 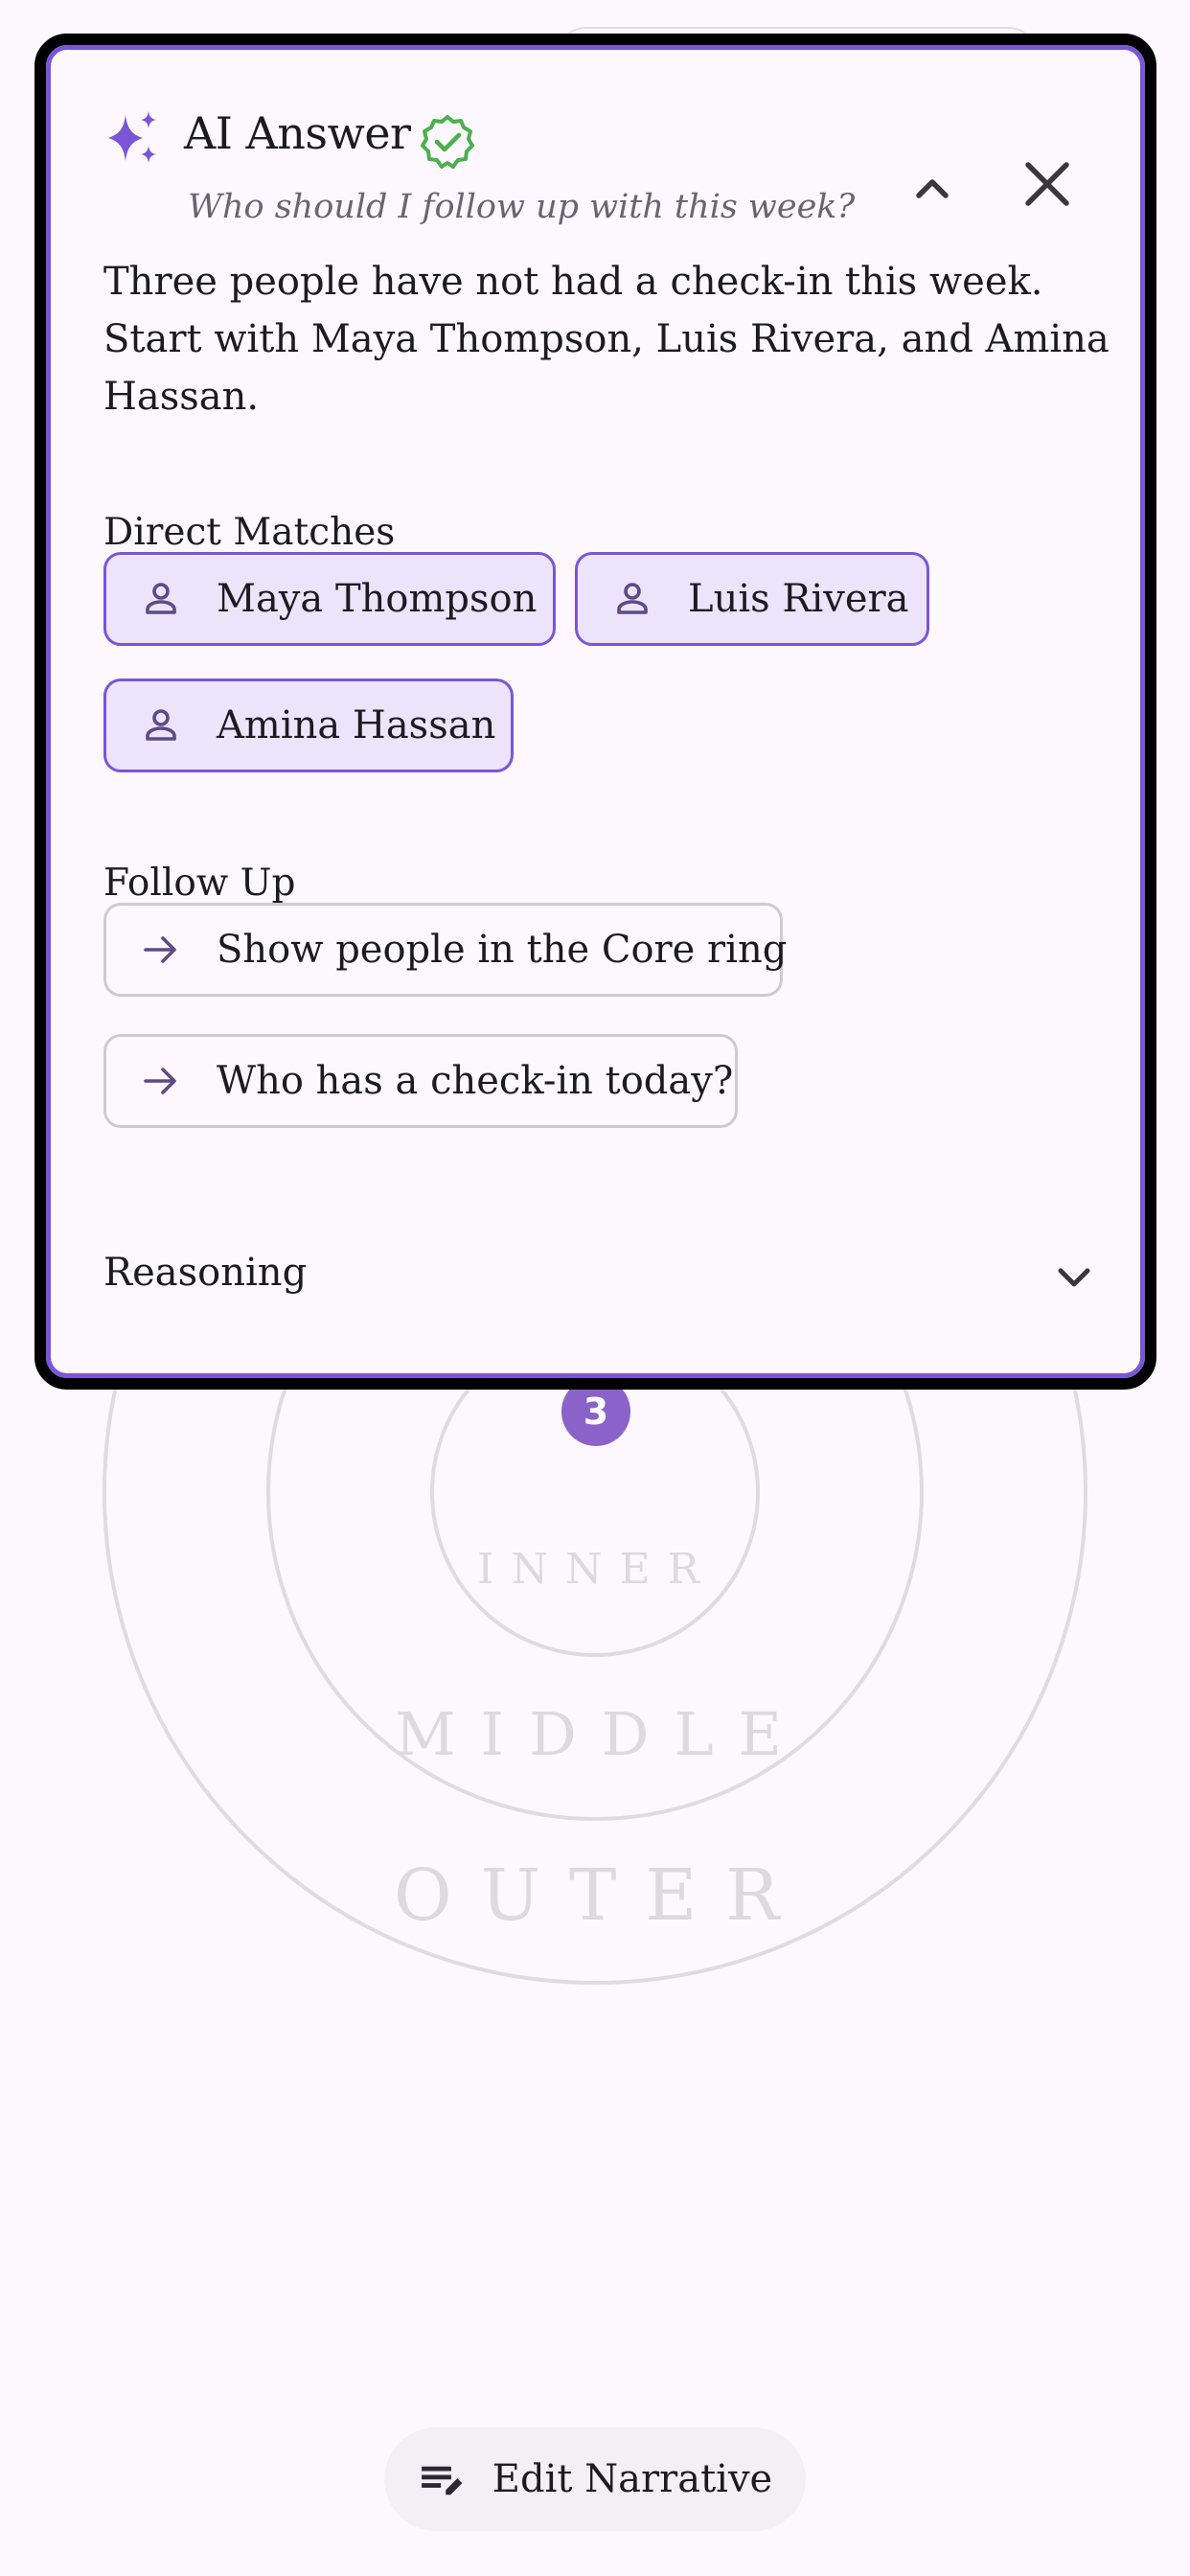 I want to click on match-chip-maya-thompson: Maya Thompson, so click(x=329, y=599).